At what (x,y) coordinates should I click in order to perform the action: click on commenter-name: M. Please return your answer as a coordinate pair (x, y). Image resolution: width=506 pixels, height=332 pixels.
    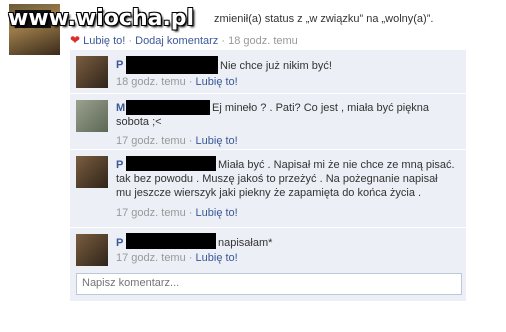
    Looking at the image, I should click on (120, 108).